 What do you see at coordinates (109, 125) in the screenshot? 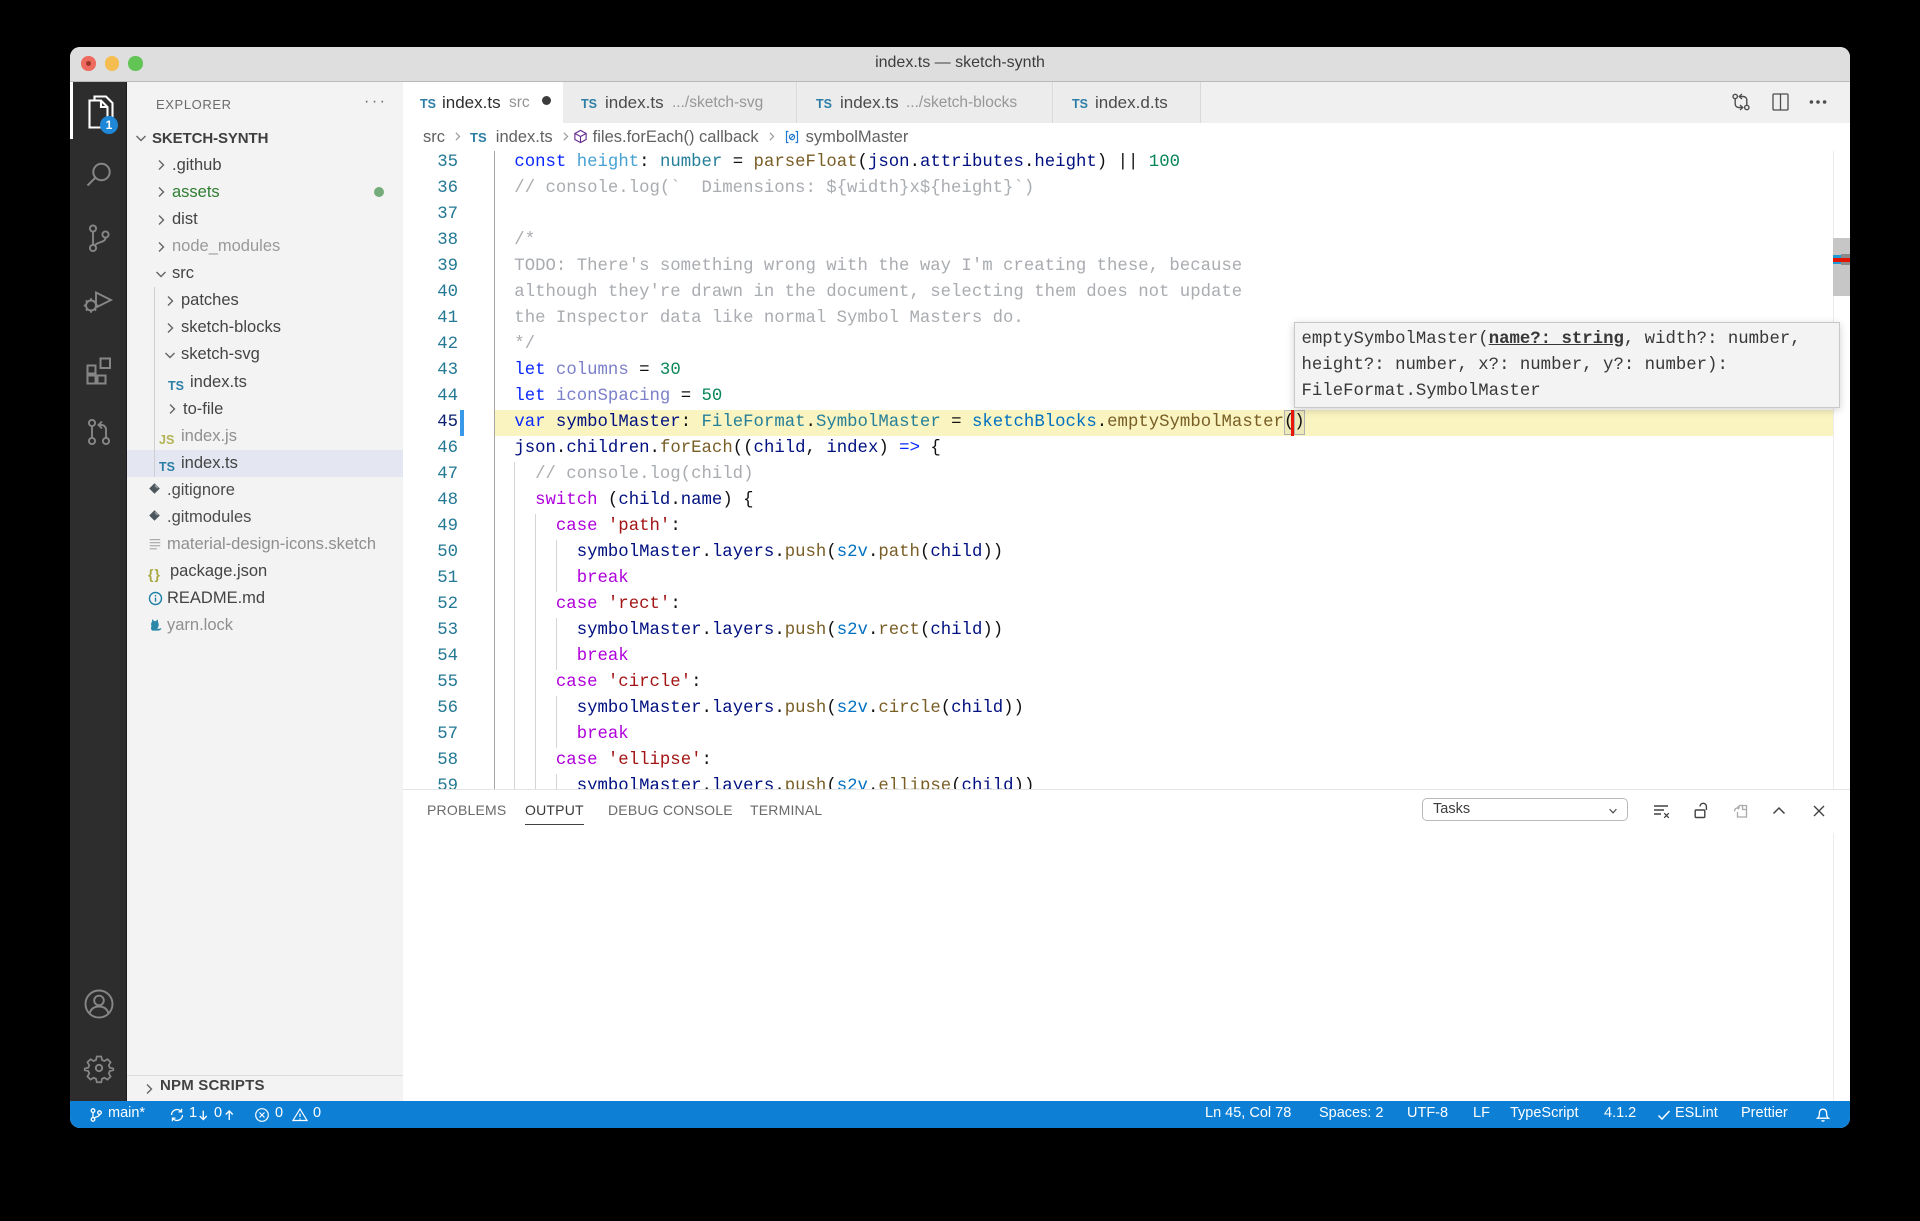
I see `svg-text: 1` at bounding box center [109, 125].